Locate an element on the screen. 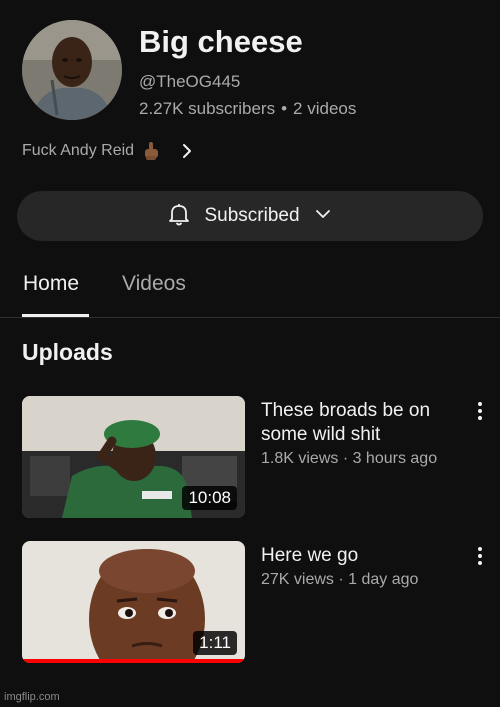 The height and width of the screenshot is (707, 500). video-title: These broads be on some wild shit is located at coordinates (363, 423).